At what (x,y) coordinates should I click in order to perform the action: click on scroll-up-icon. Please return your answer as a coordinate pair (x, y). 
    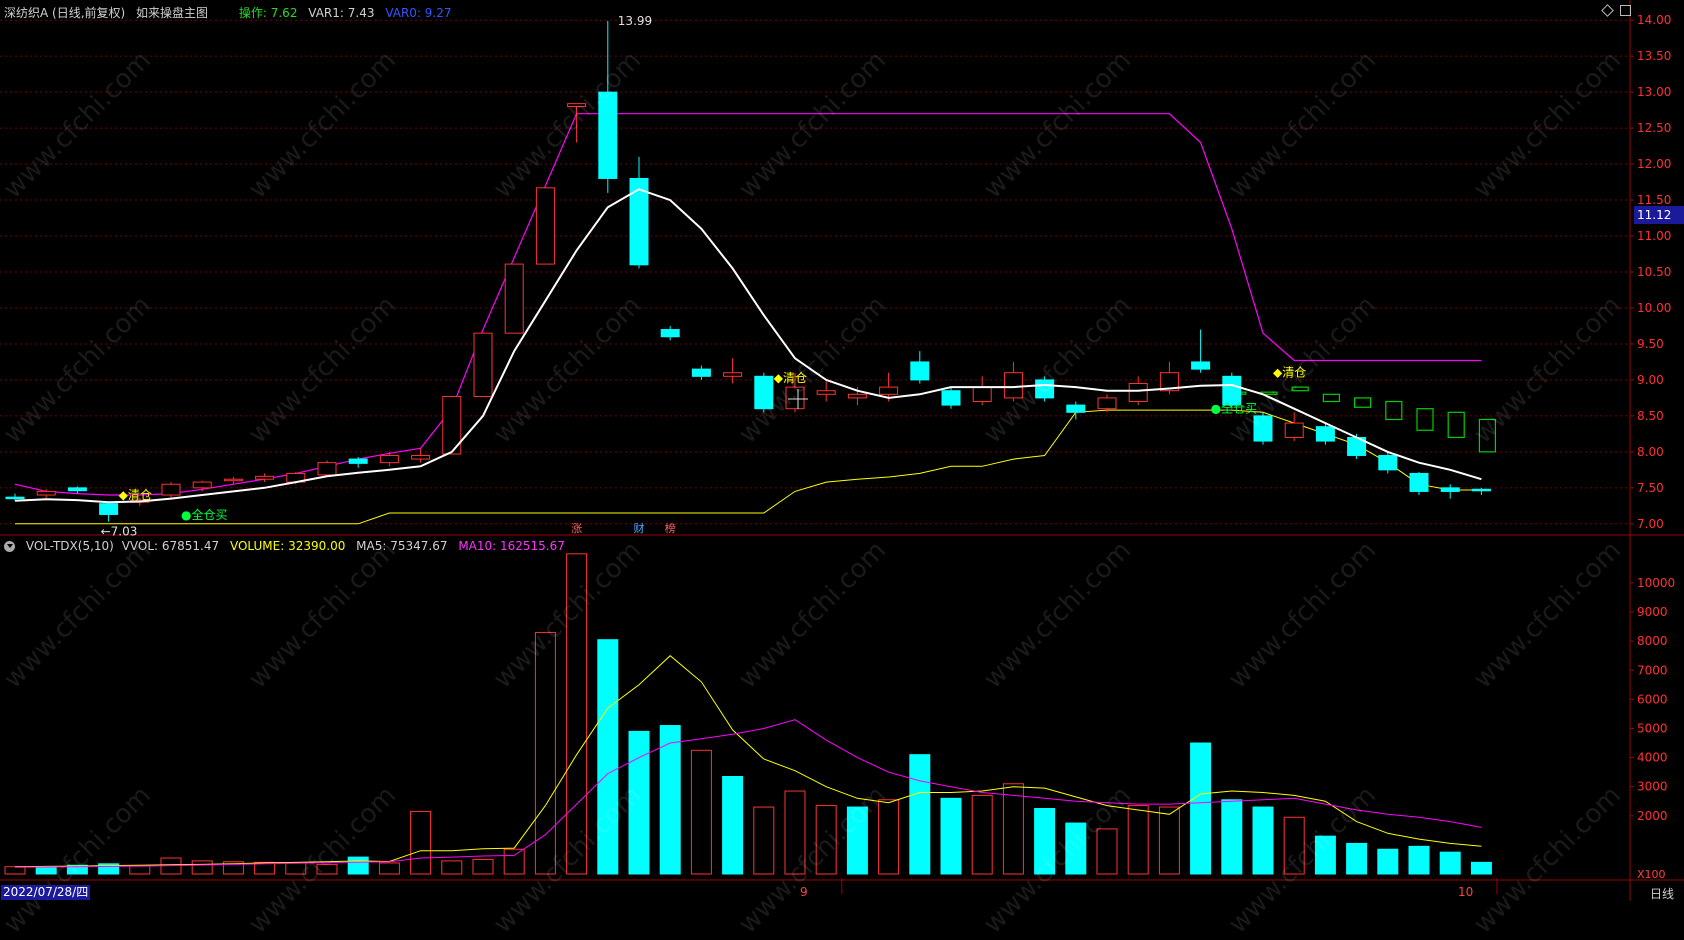
    Looking at the image, I should click on (1625, 10).